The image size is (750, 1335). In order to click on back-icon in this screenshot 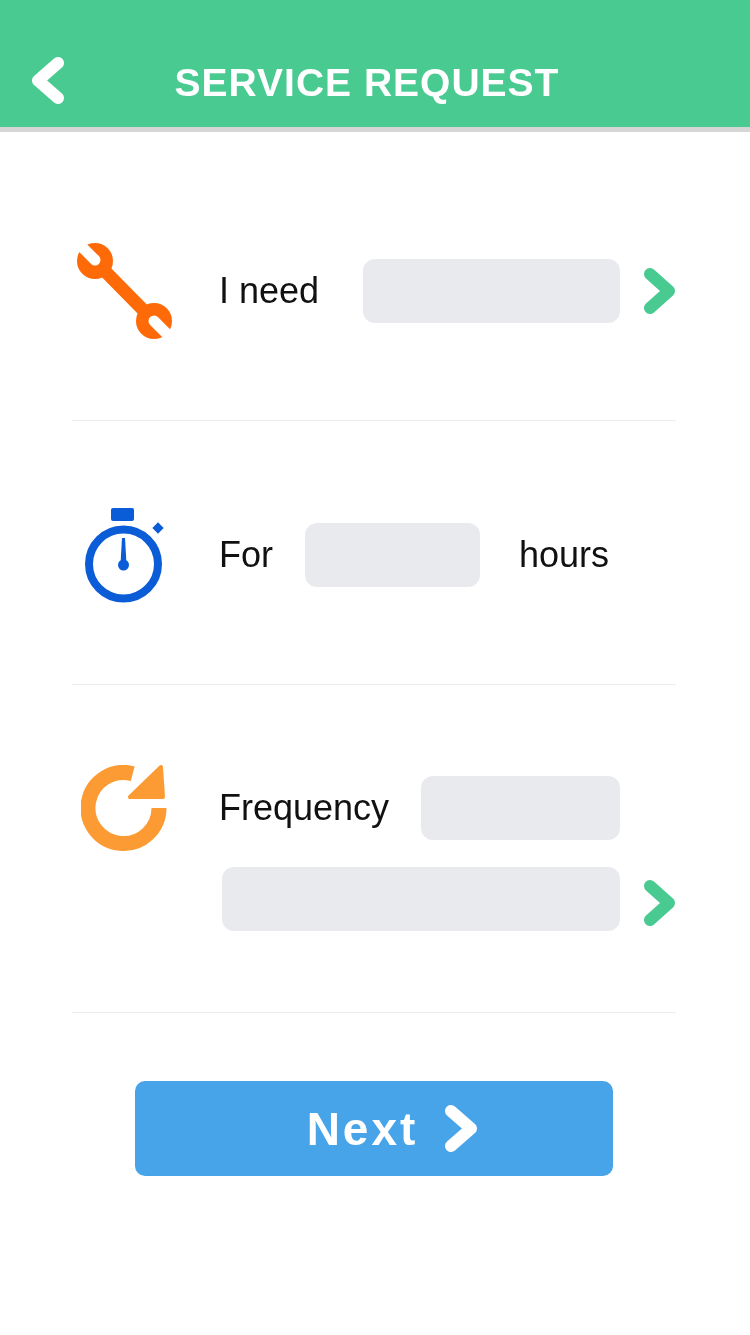, I will do `click(47, 80)`.